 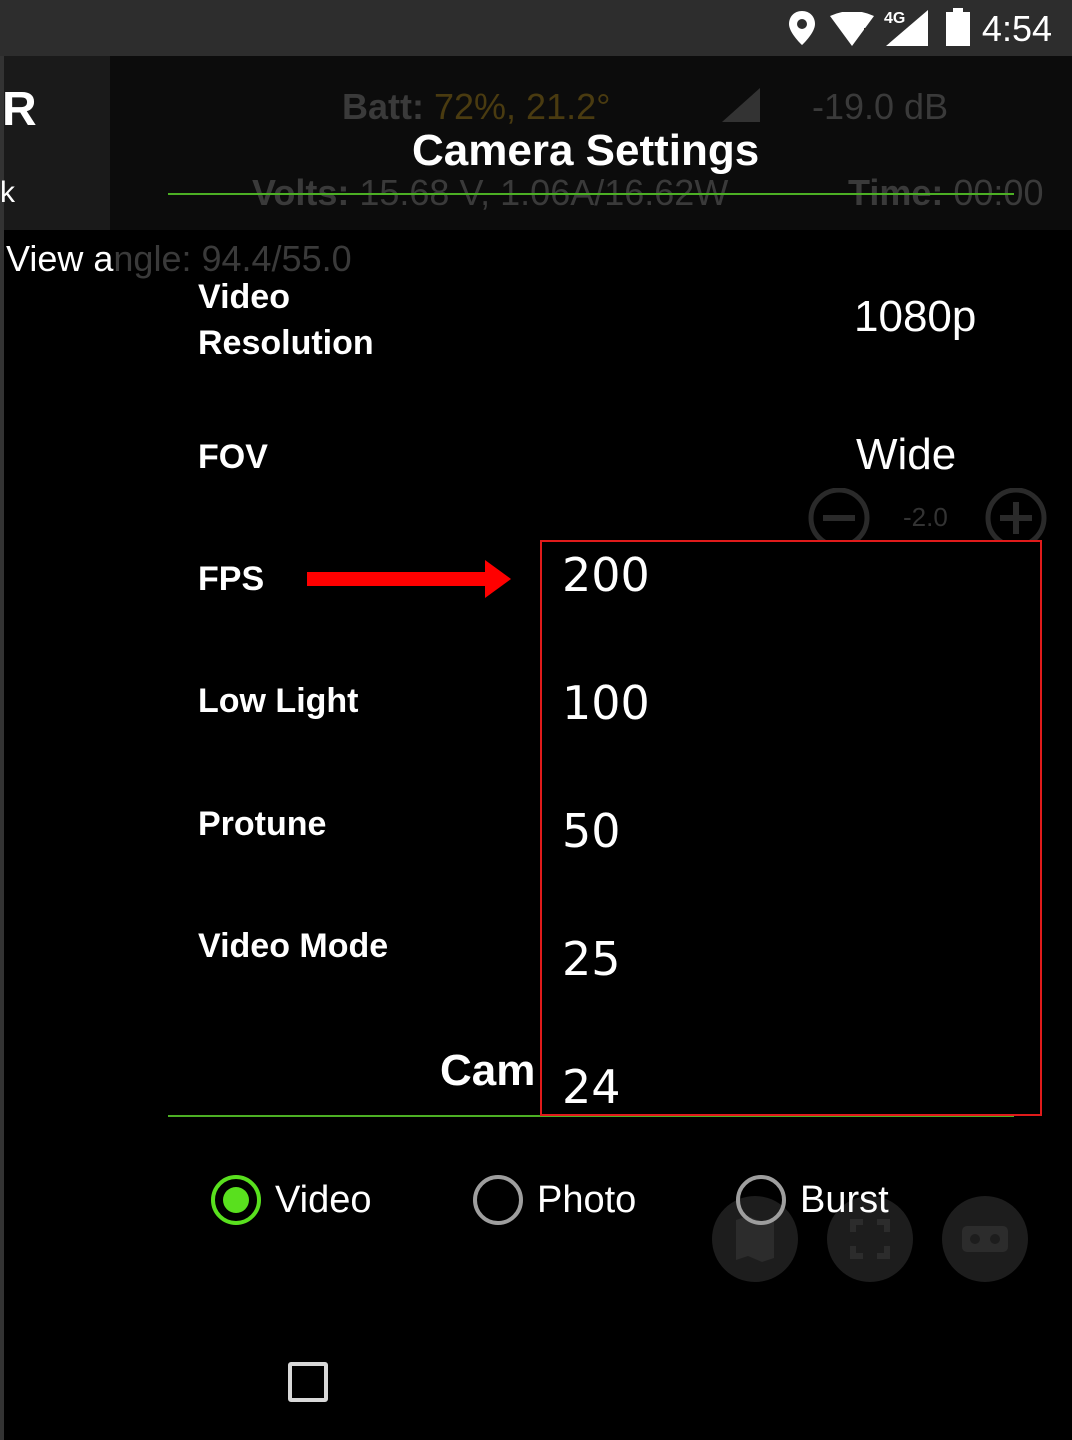 I want to click on fps-option-24: 24, so click(x=591, y=1087).